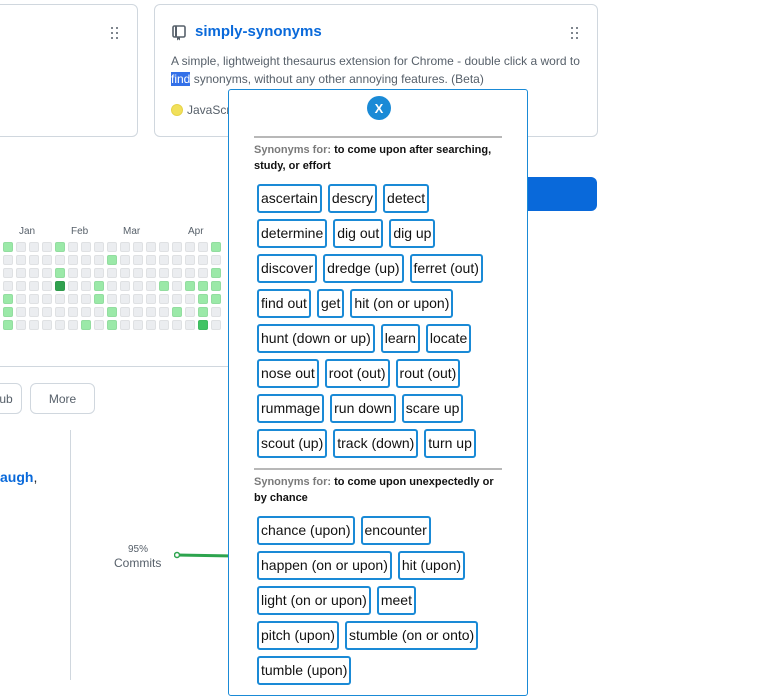 Image resolution: width=776 pixels, height=696 pixels. What do you see at coordinates (288, 373) in the screenshot?
I see `synonym-chip: nose out` at bounding box center [288, 373].